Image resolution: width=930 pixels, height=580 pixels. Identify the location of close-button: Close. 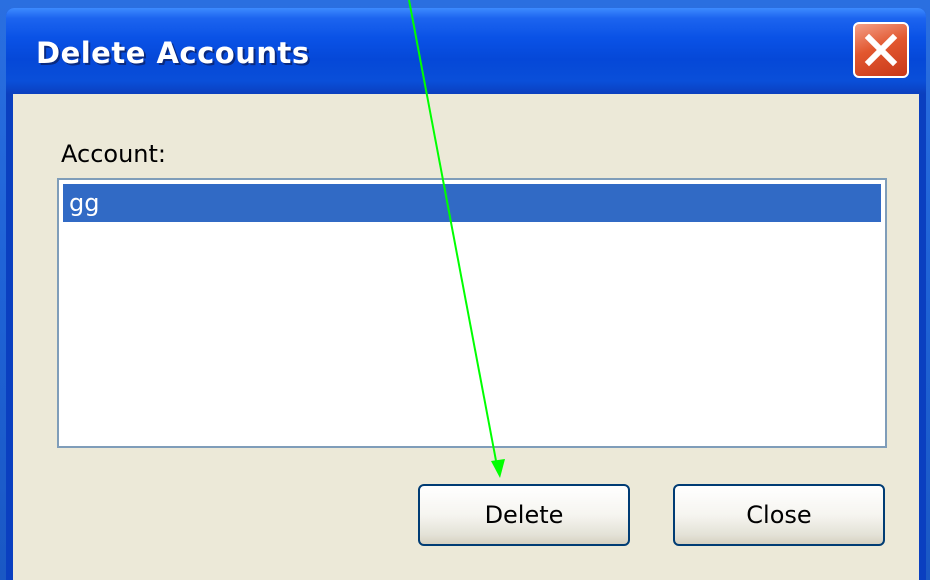
(779, 515).